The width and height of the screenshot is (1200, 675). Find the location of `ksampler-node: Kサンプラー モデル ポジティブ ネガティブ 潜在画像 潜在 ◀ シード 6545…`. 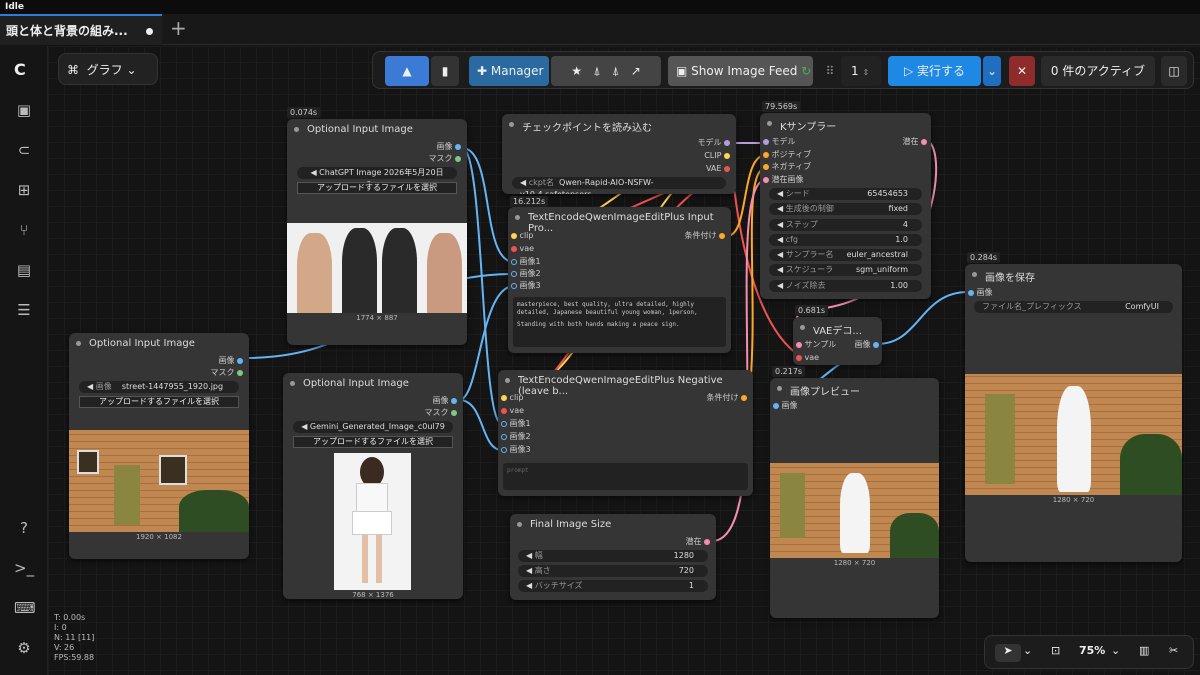

ksampler-node: Kサンプラー モデル ポジティブ ネガティブ 潜在画像 潜在 ◀ シード 6545… is located at coordinates (845, 206).